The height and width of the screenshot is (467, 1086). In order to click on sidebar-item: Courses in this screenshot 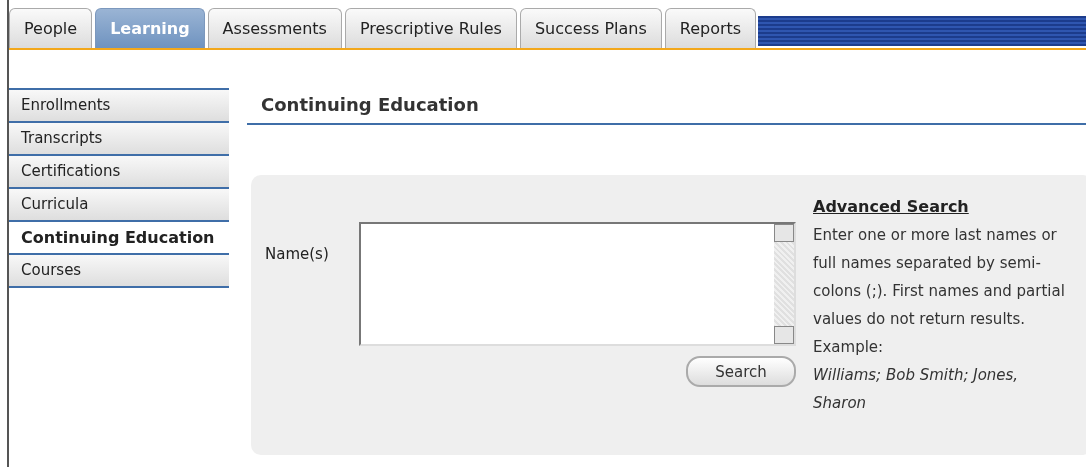, I will do `click(119, 270)`.